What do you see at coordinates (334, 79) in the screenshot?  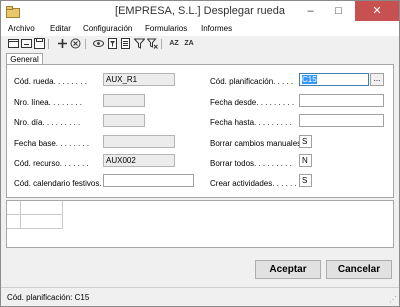 I see `cod-planificacion-field: C15` at bounding box center [334, 79].